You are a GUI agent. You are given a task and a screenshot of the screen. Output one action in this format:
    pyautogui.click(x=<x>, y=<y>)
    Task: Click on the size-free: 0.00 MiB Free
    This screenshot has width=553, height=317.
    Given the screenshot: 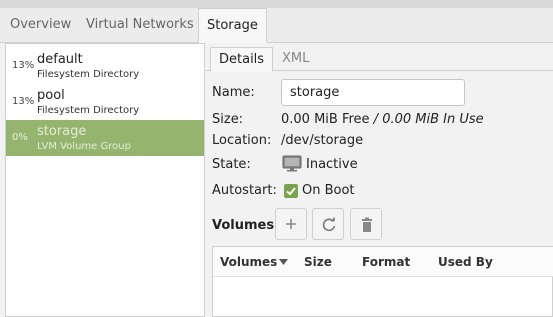 What is the action you would take?
    pyautogui.click(x=325, y=119)
    